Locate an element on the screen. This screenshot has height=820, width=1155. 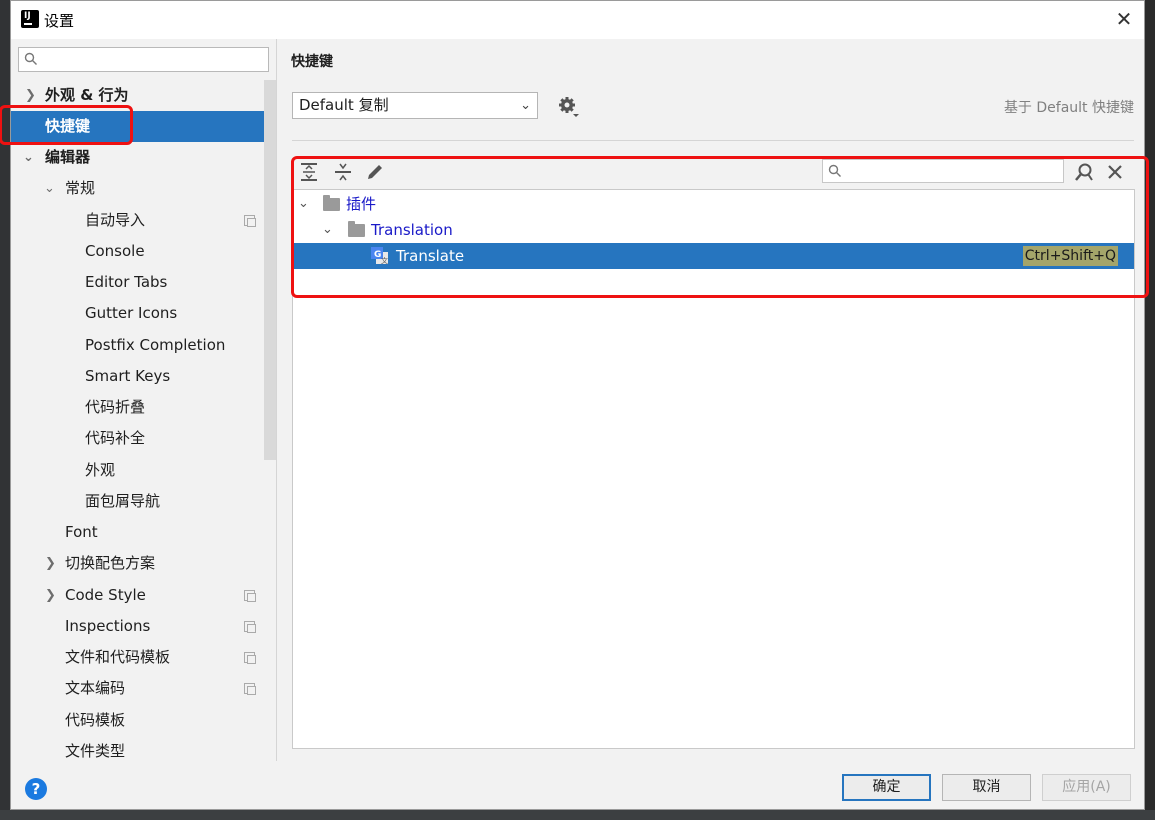
ide-bottom-strip is located at coordinates (577, 815).